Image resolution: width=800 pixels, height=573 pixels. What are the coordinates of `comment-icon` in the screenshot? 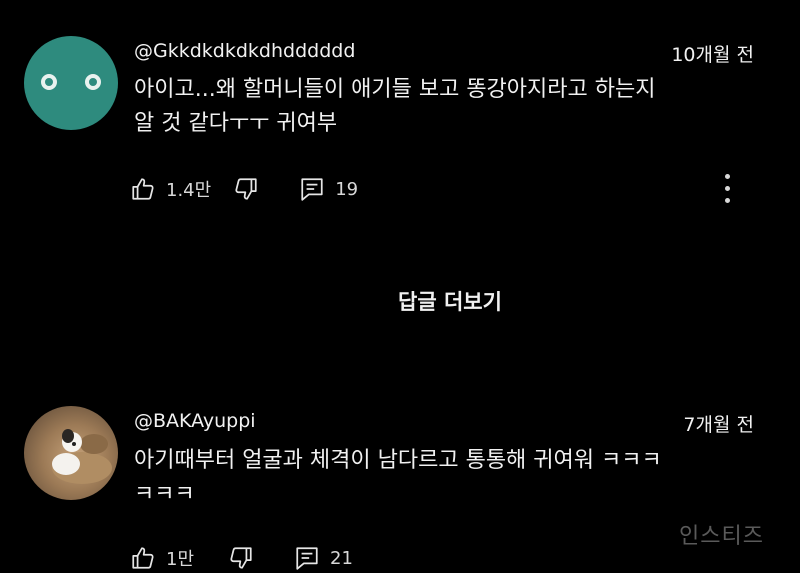 It's located at (307, 558).